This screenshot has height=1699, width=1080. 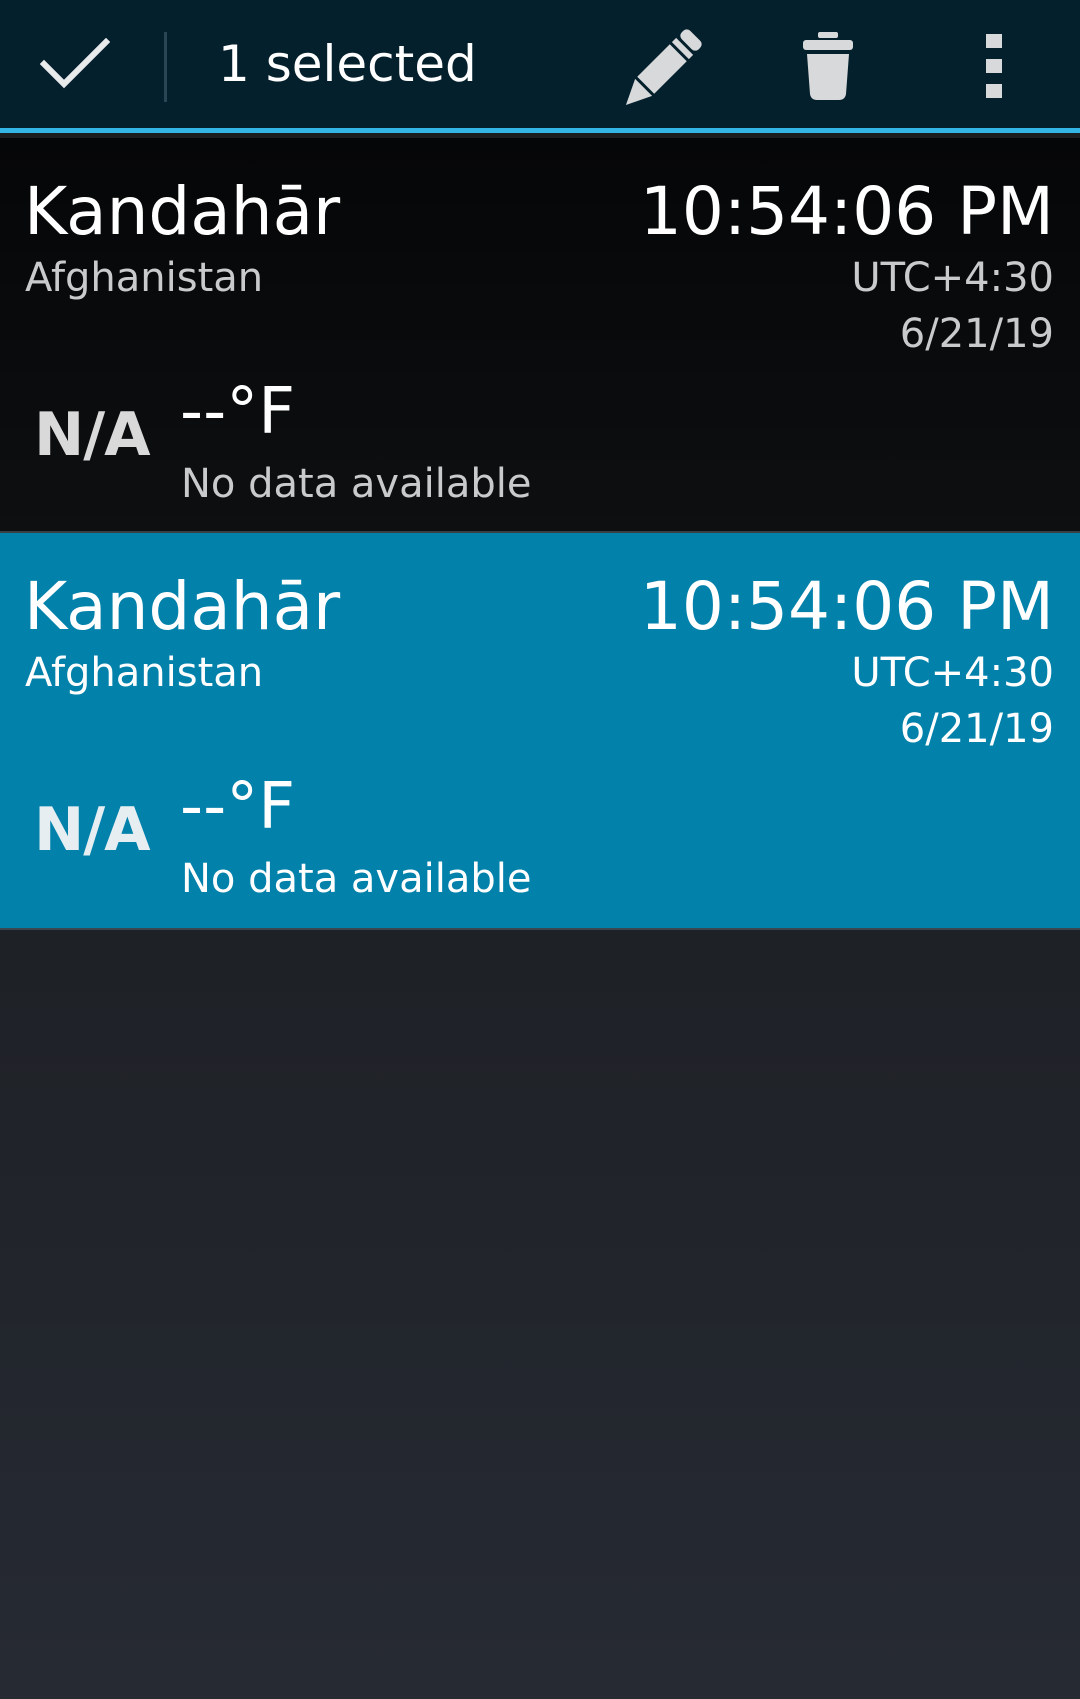 I want to click on done-button, so click(x=81, y=64).